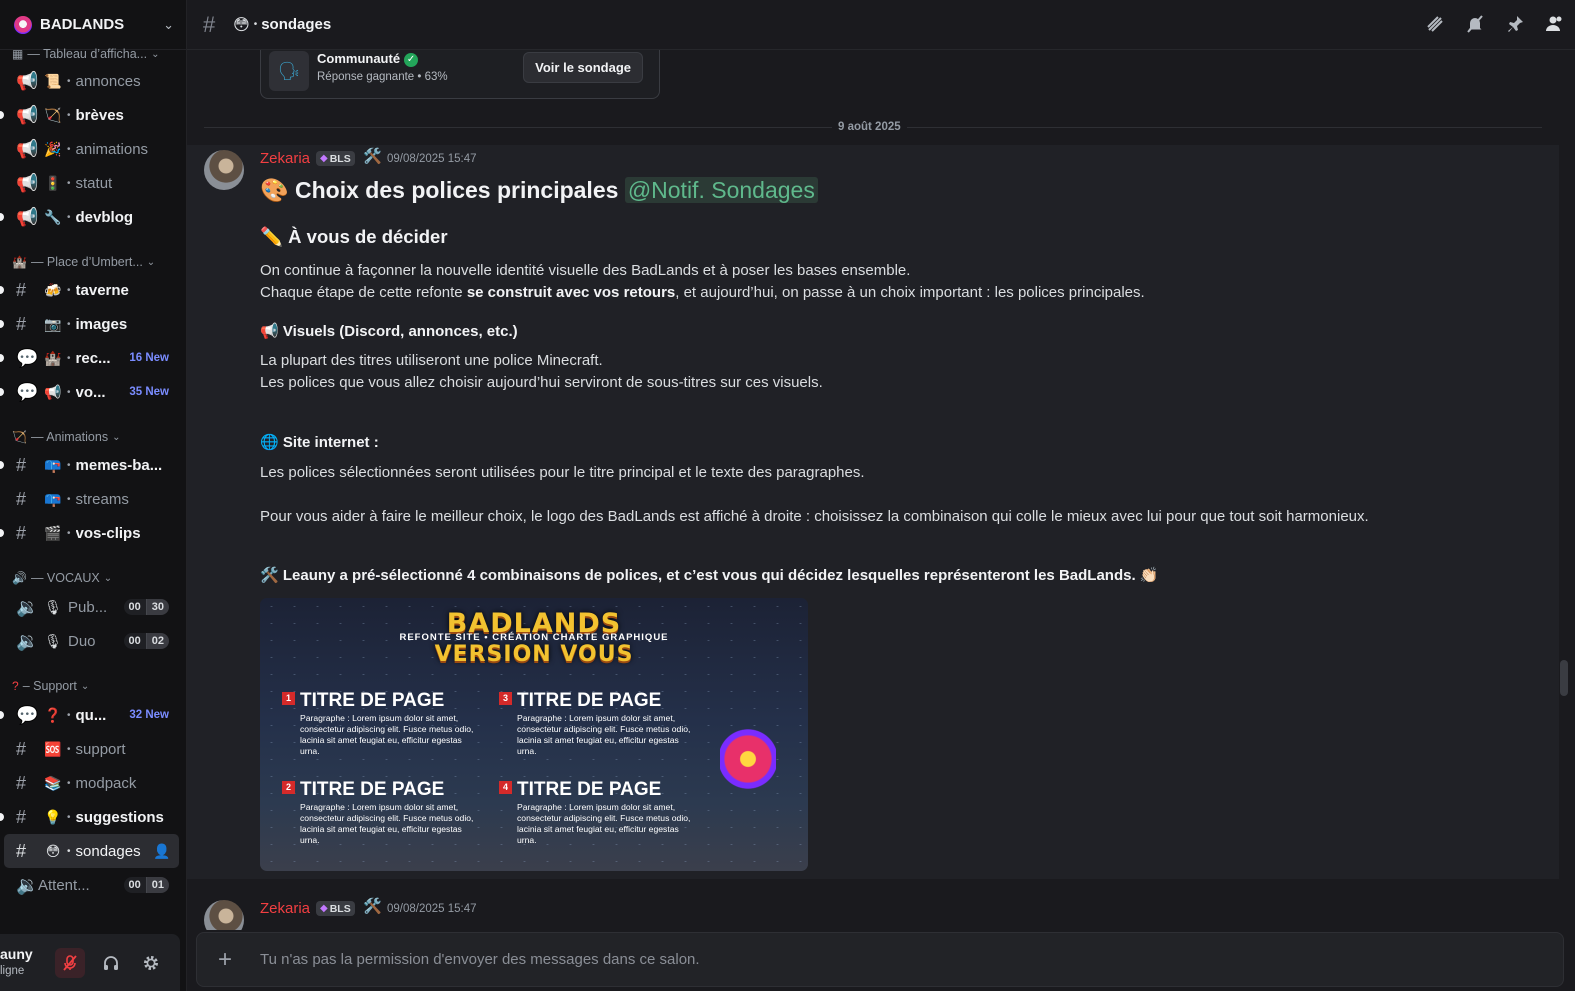  I want to click on channel-qu: 💬 ❓ • qu... 32 New, so click(89, 715).